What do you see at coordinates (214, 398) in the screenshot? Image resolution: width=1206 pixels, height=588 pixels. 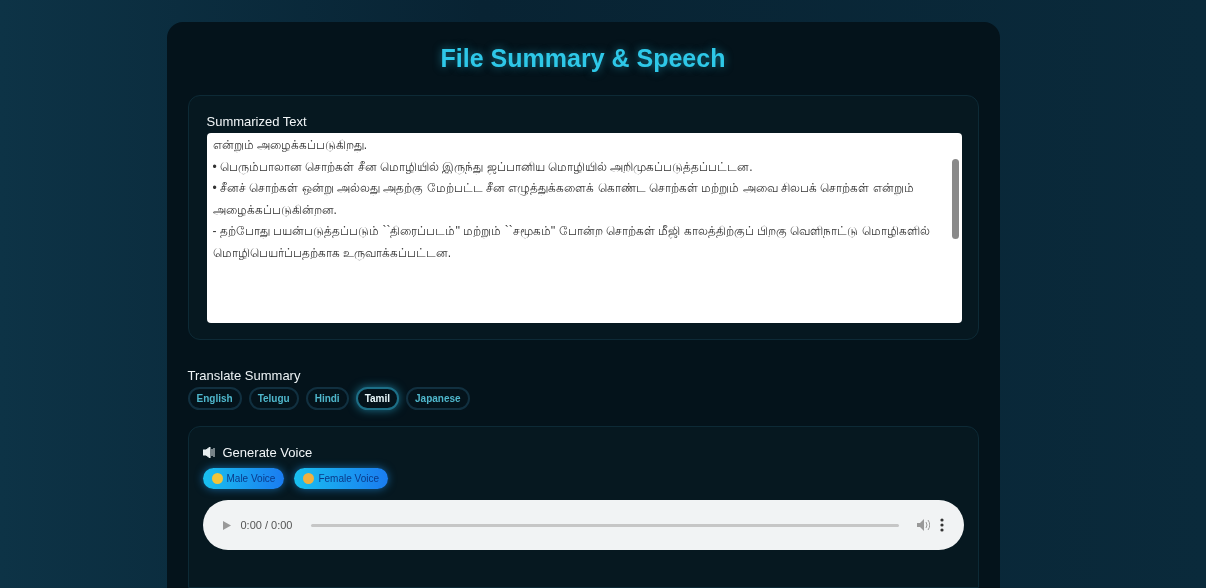 I see `language-button: English` at bounding box center [214, 398].